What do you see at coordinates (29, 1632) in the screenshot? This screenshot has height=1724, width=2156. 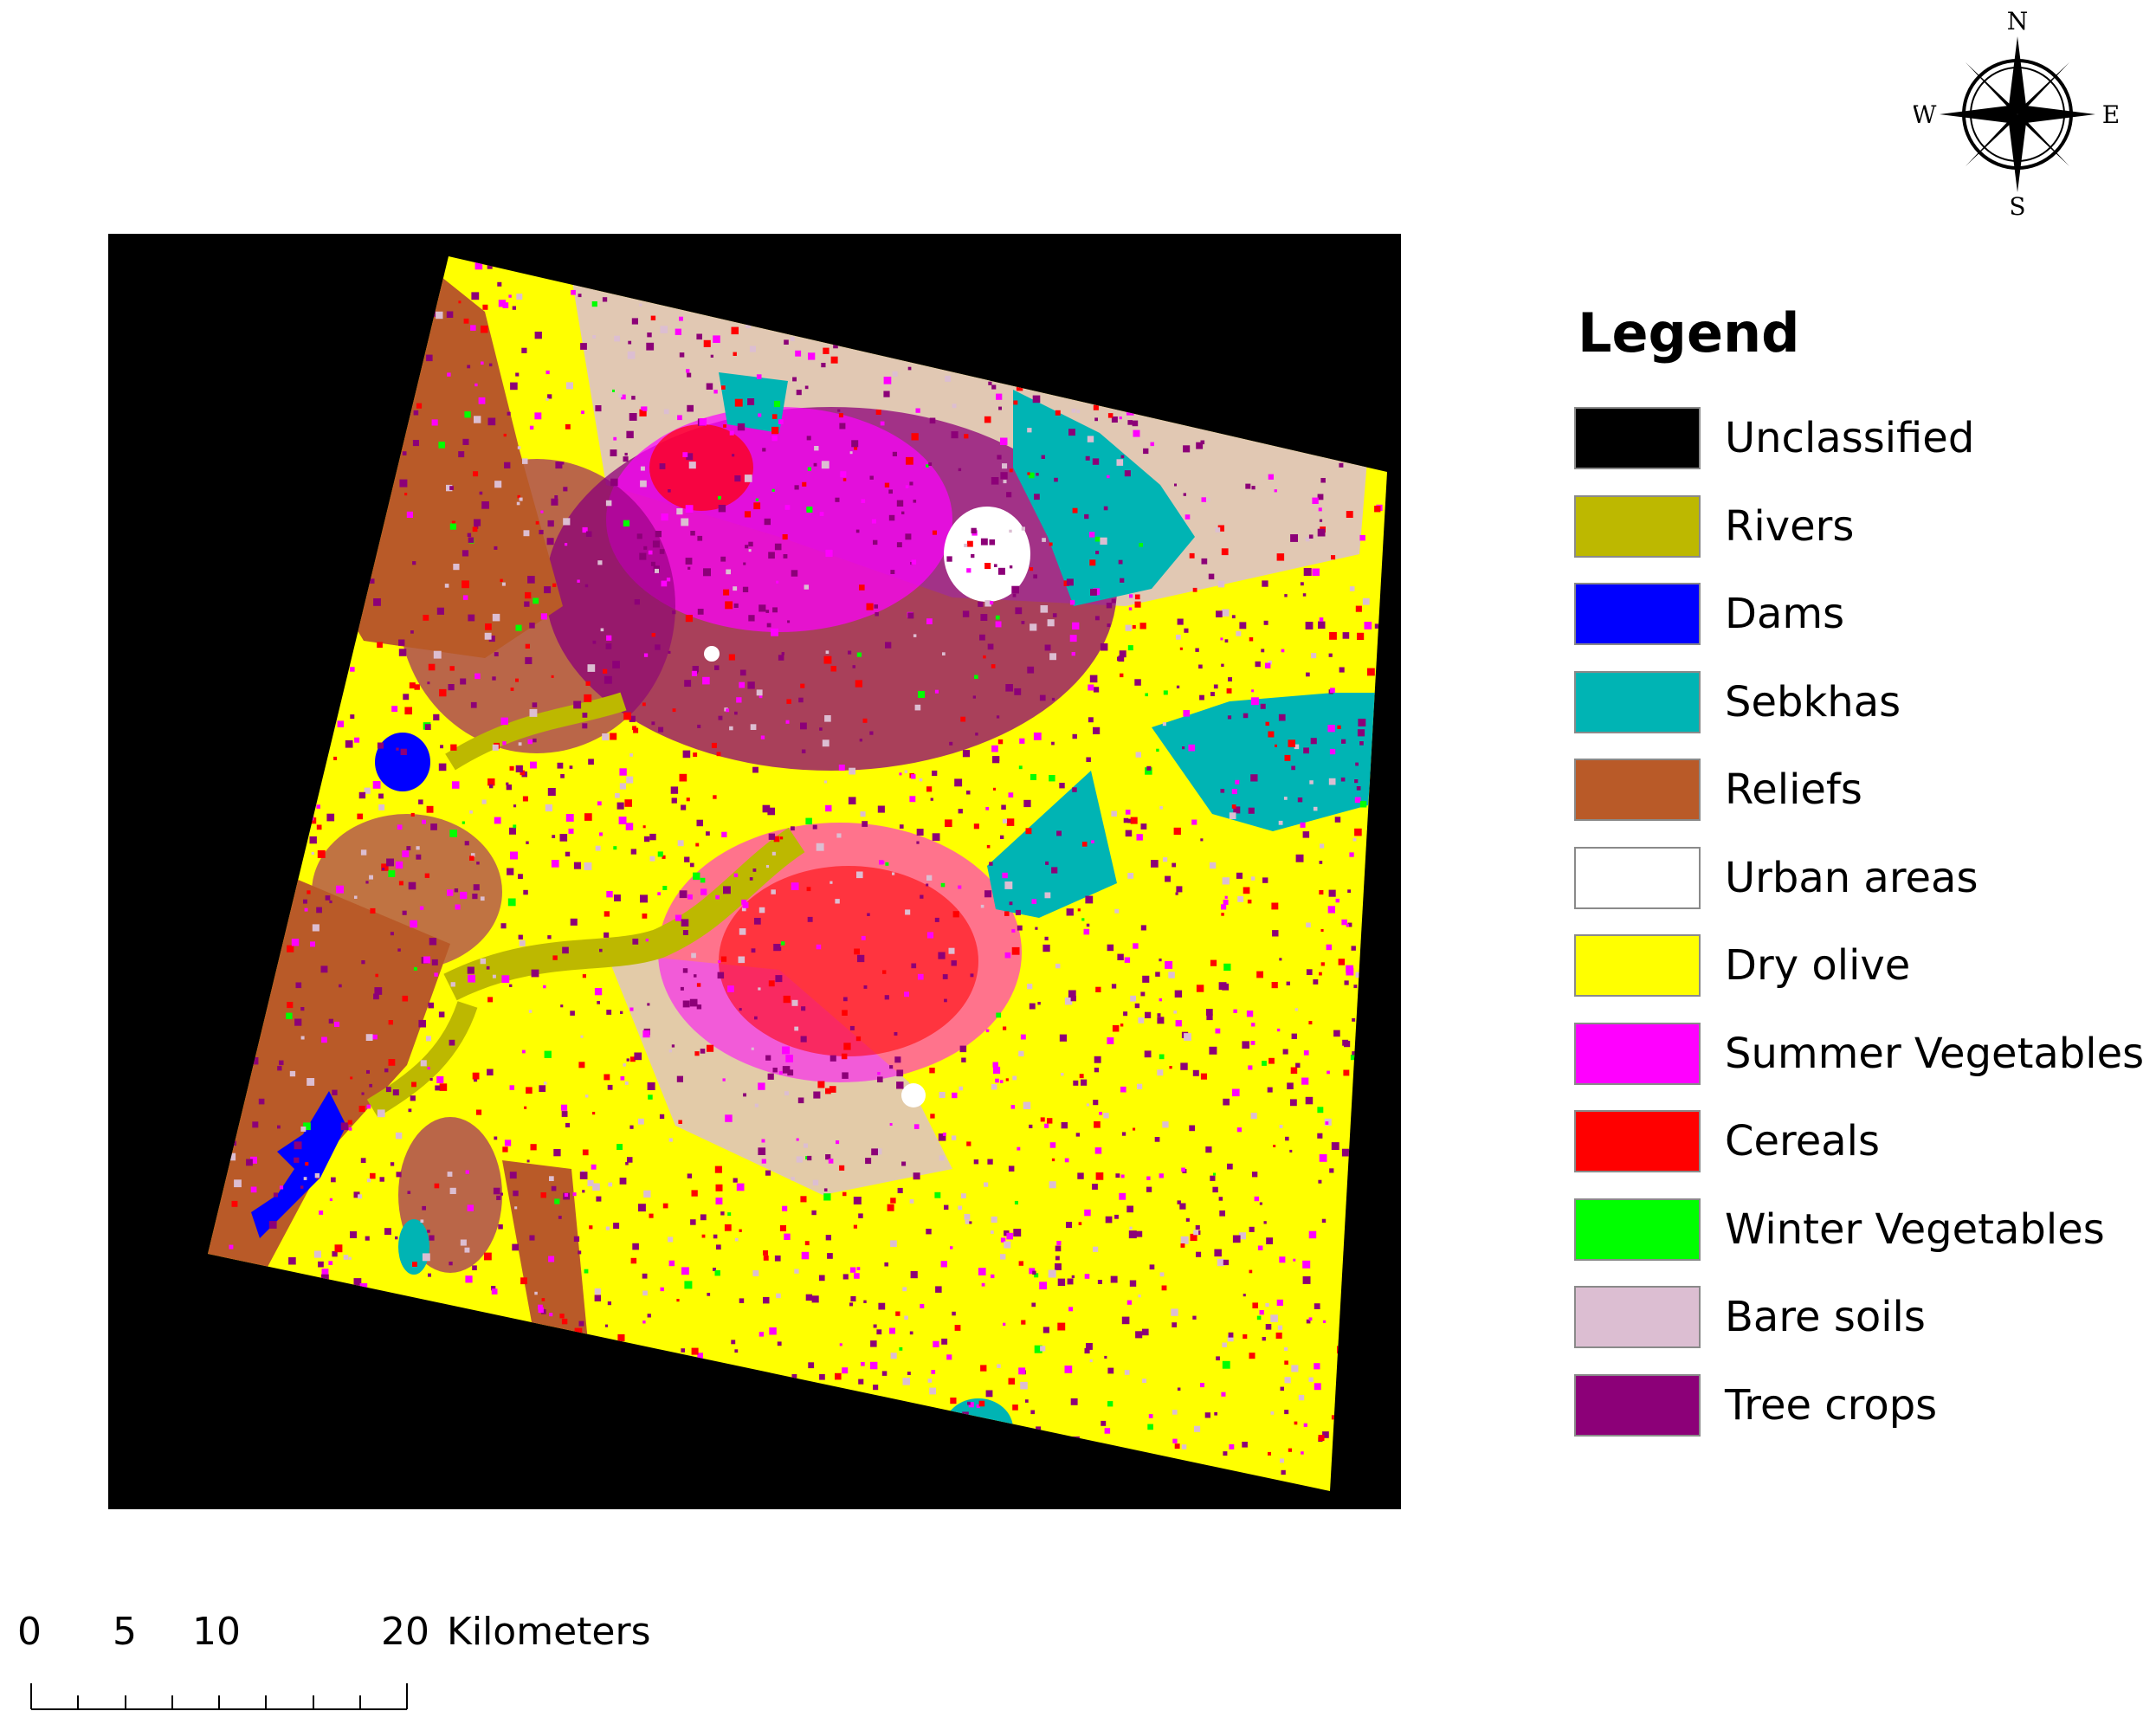 I see `scale-tick-label: 0` at bounding box center [29, 1632].